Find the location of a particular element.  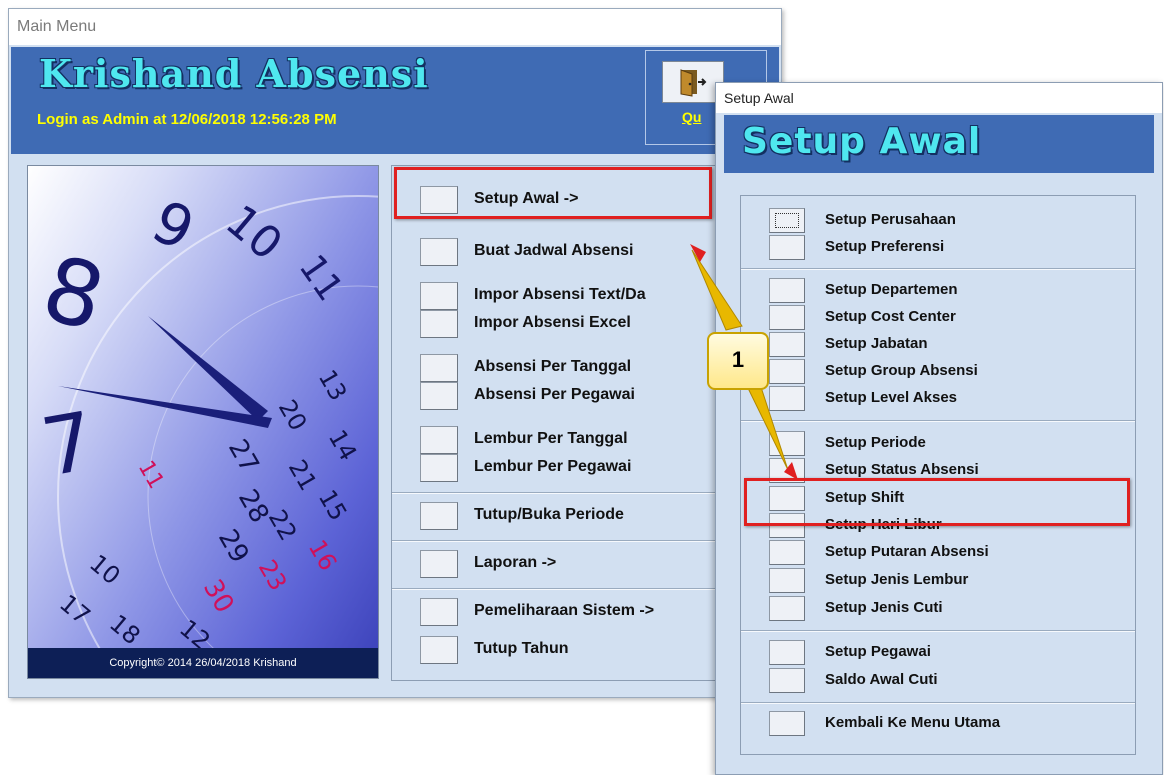

annotation-arrows is located at coordinates (744, 362).